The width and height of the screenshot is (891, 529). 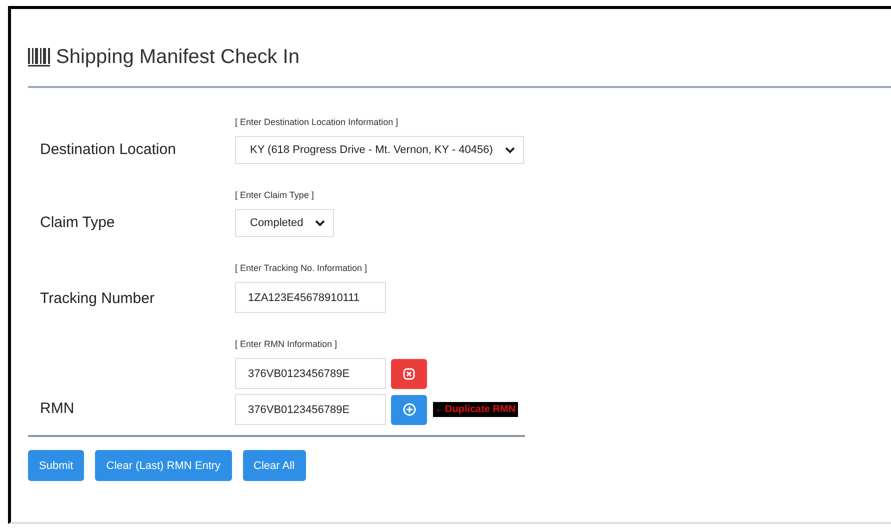 What do you see at coordinates (178, 57) in the screenshot?
I see `page-title: Shipping Manifest Check In` at bounding box center [178, 57].